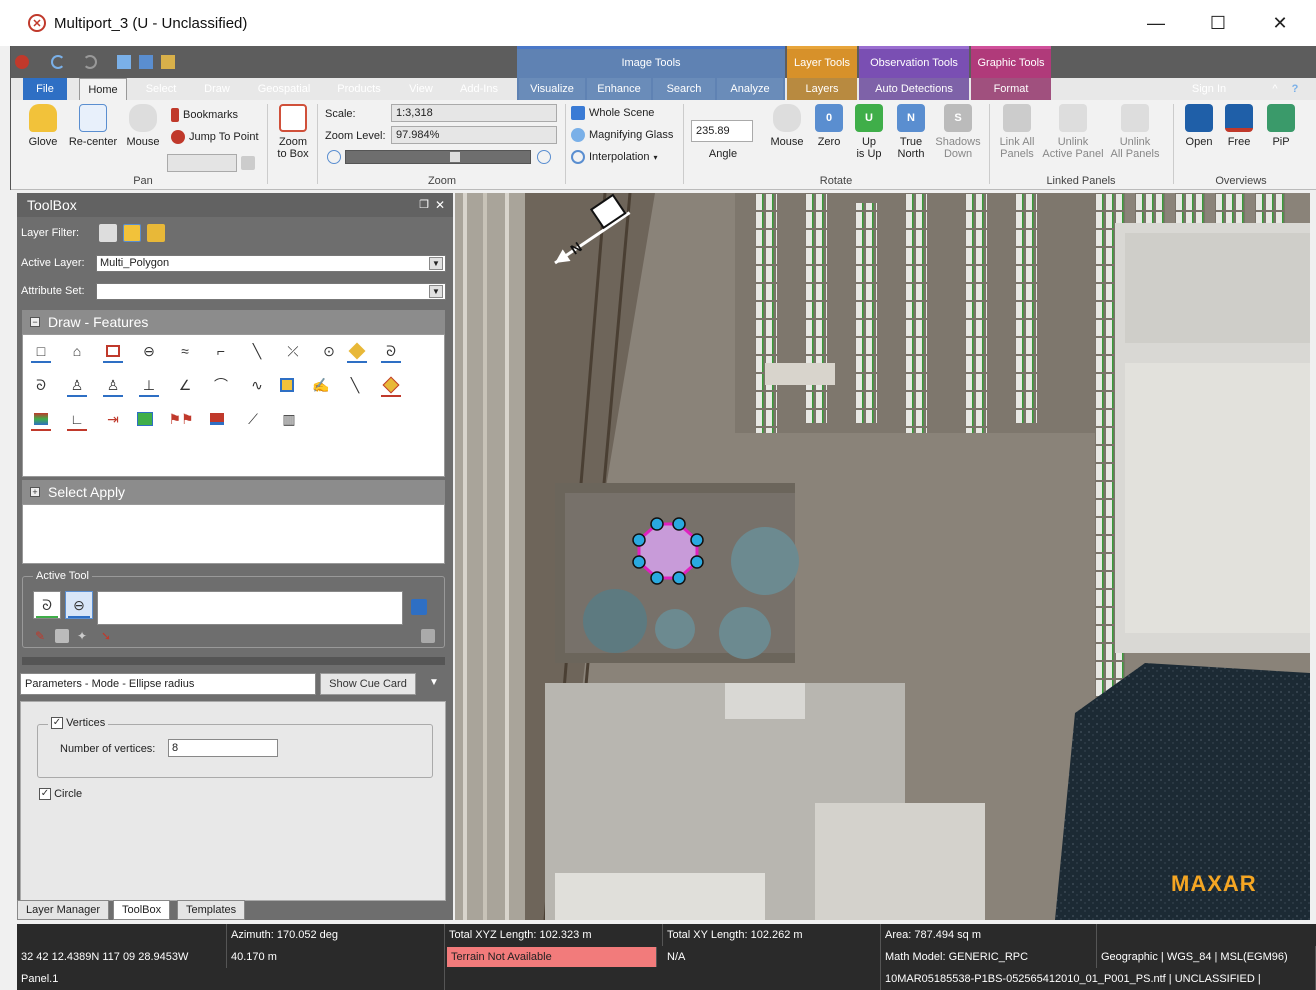  What do you see at coordinates (78, 723) in the screenshot?
I see `vertices-checkbox-row: ✓ Vertices` at bounding box center [78, 723].